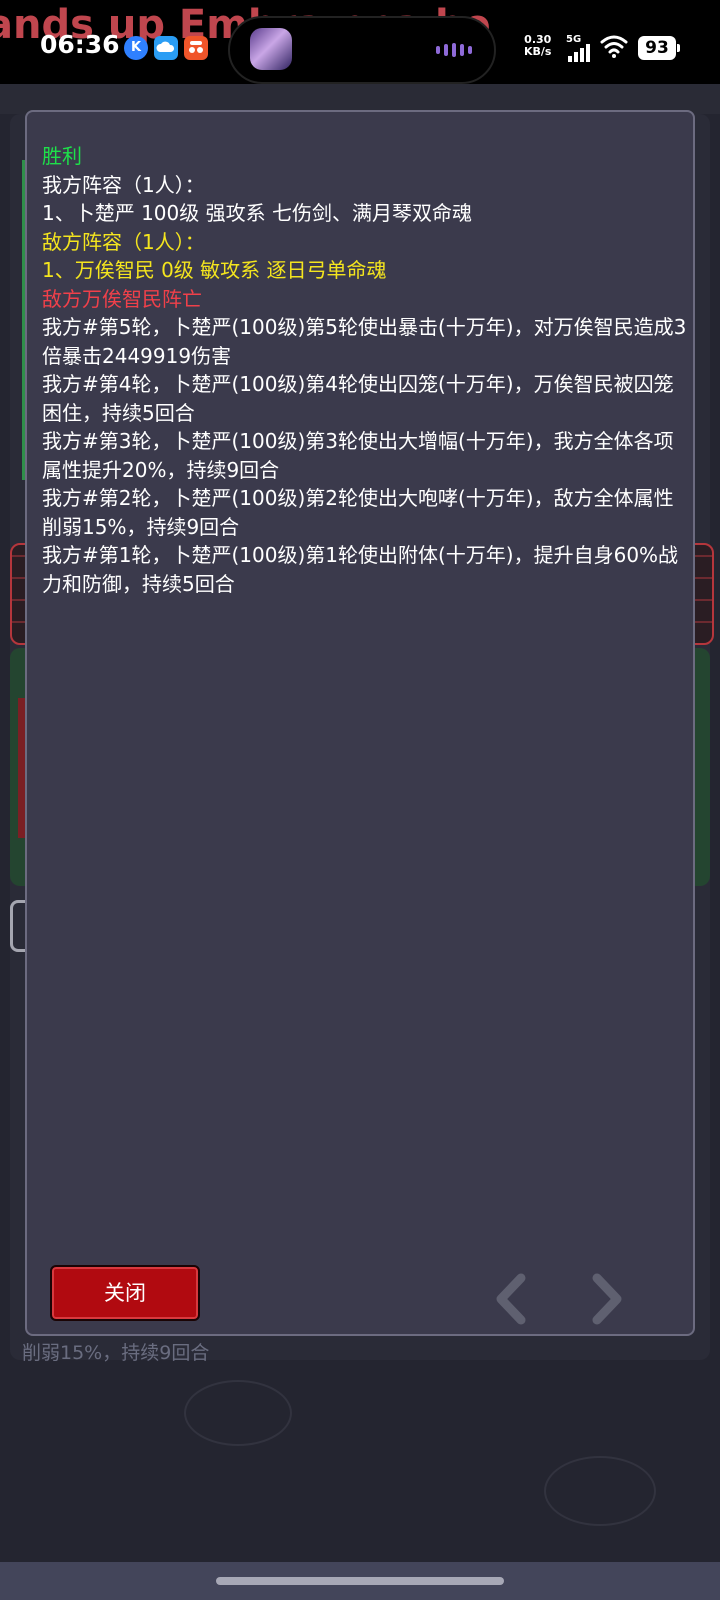 The image size is (720, 1600). I want to click on wifi-icon, so click(614, 48).